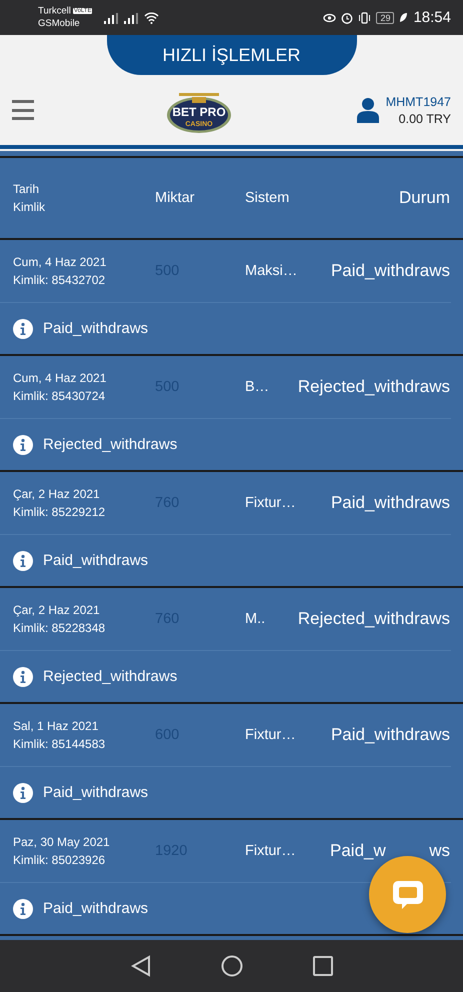 This screenshot has height=992, width=463. What do you see at coordinates (322, 966) in the screenshot?
I see `recents-icon` at bounding box center [322, 966].